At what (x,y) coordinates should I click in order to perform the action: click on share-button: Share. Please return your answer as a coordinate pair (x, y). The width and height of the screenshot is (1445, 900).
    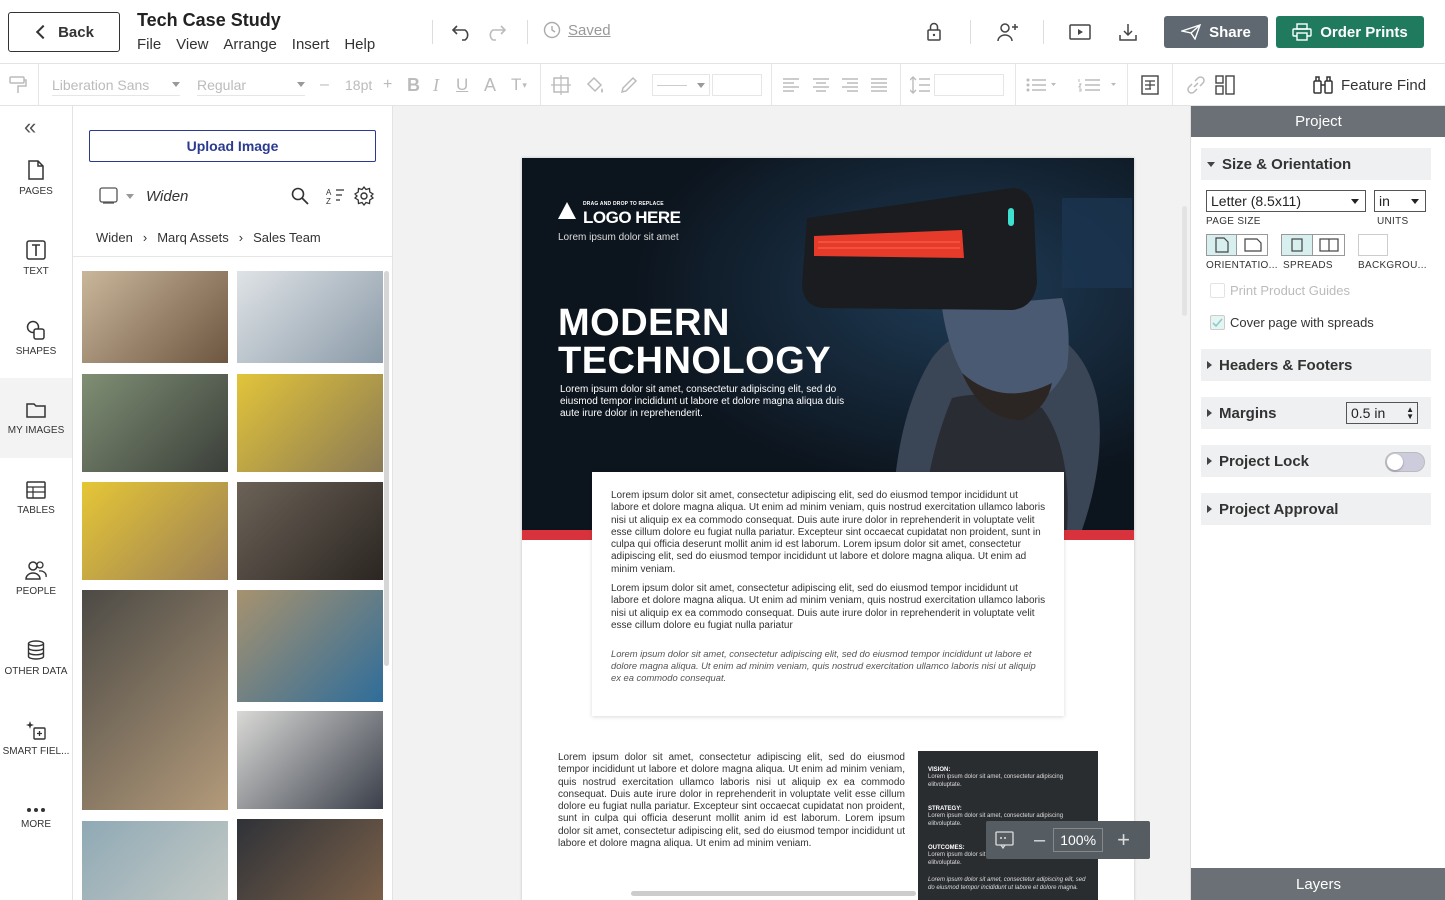
    Looking at the image, I should click on (1216, 32).